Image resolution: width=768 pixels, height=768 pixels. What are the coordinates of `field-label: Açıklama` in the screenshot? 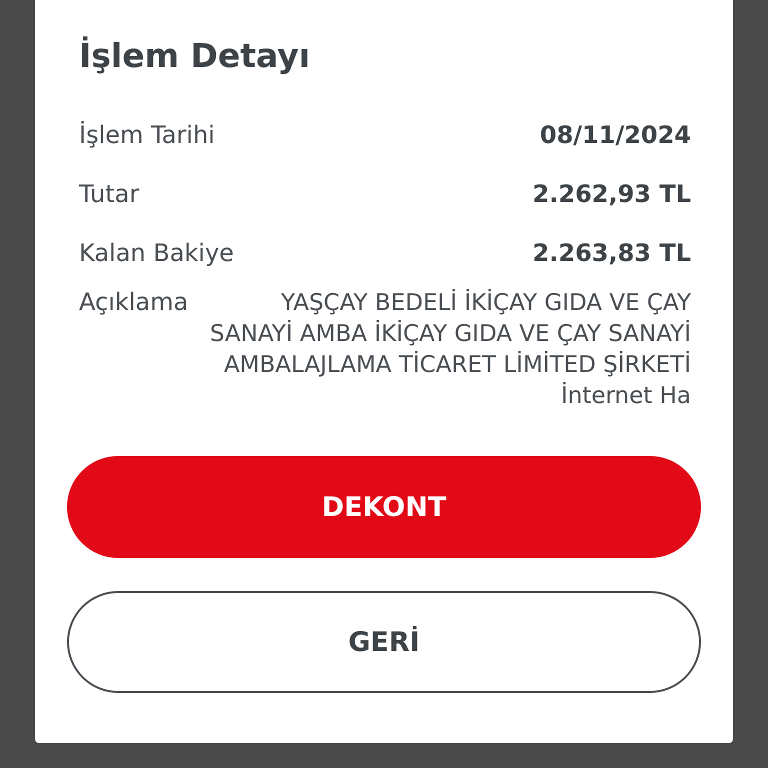 It's located at (133, 302).